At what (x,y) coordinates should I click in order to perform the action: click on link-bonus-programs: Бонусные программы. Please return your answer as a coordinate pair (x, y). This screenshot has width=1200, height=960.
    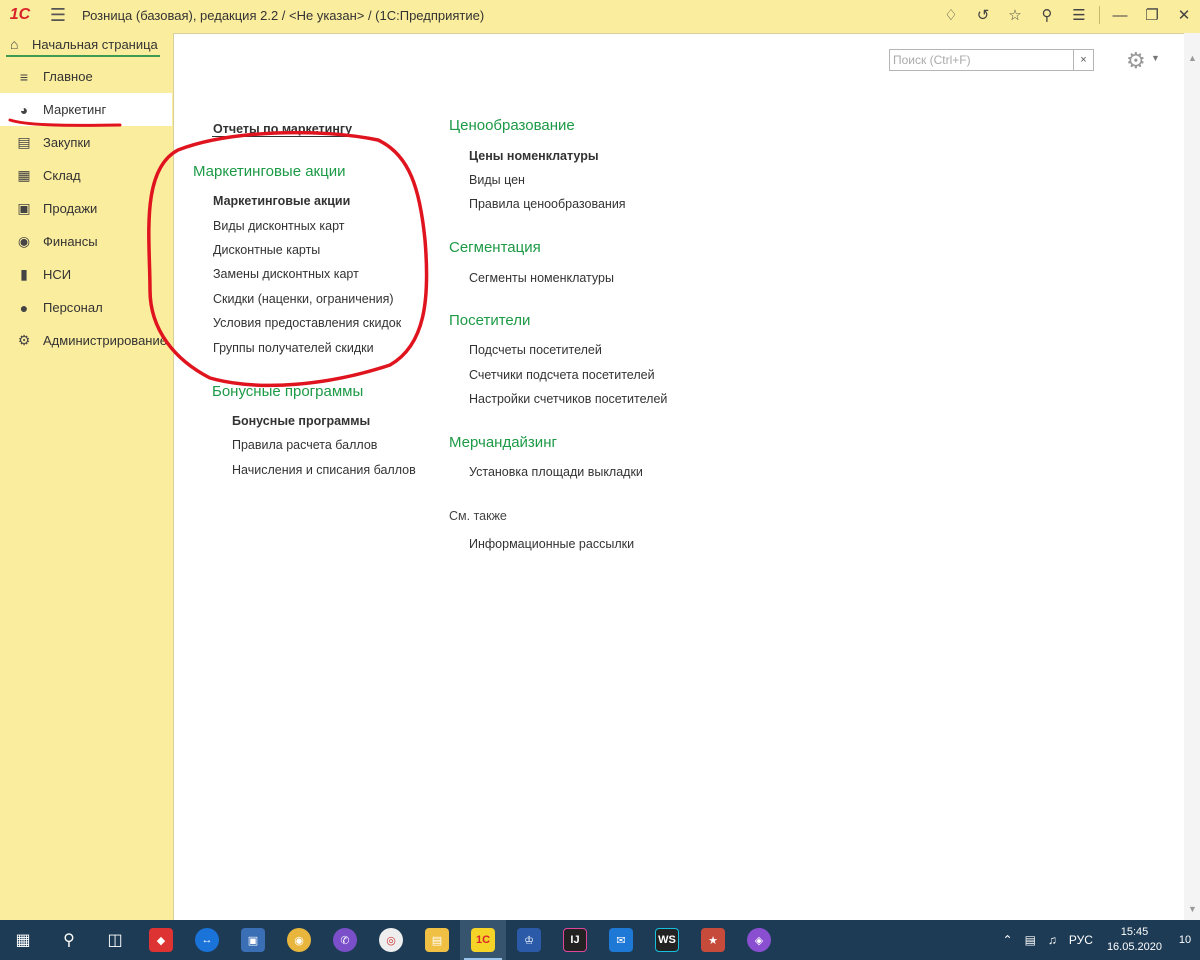
    Looking at the image, I should click on (301, 421).